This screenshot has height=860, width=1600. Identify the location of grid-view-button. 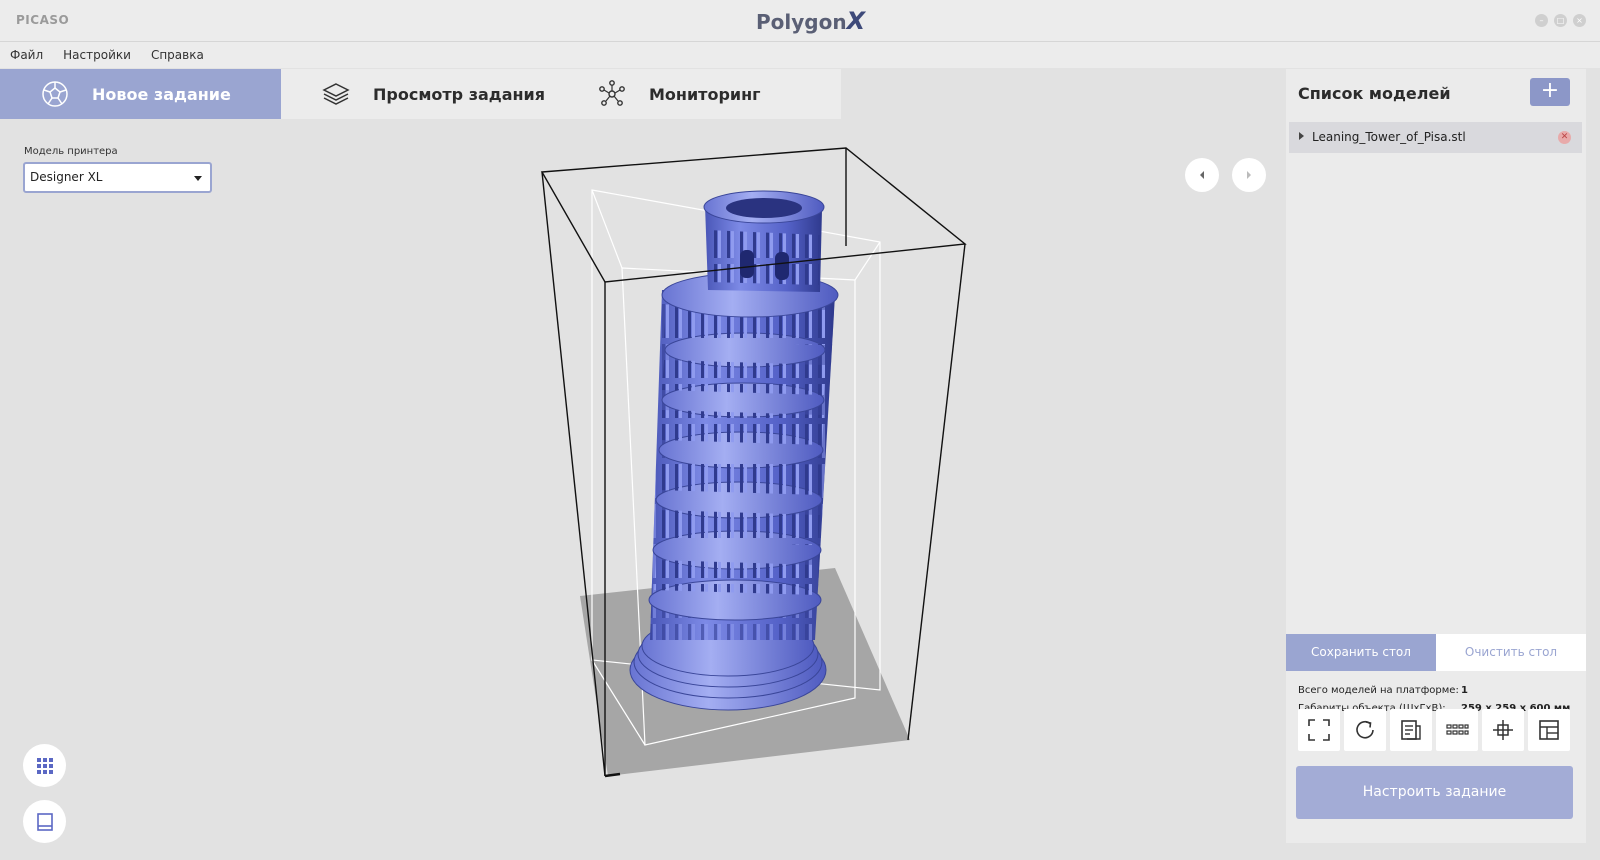
(44, 765).